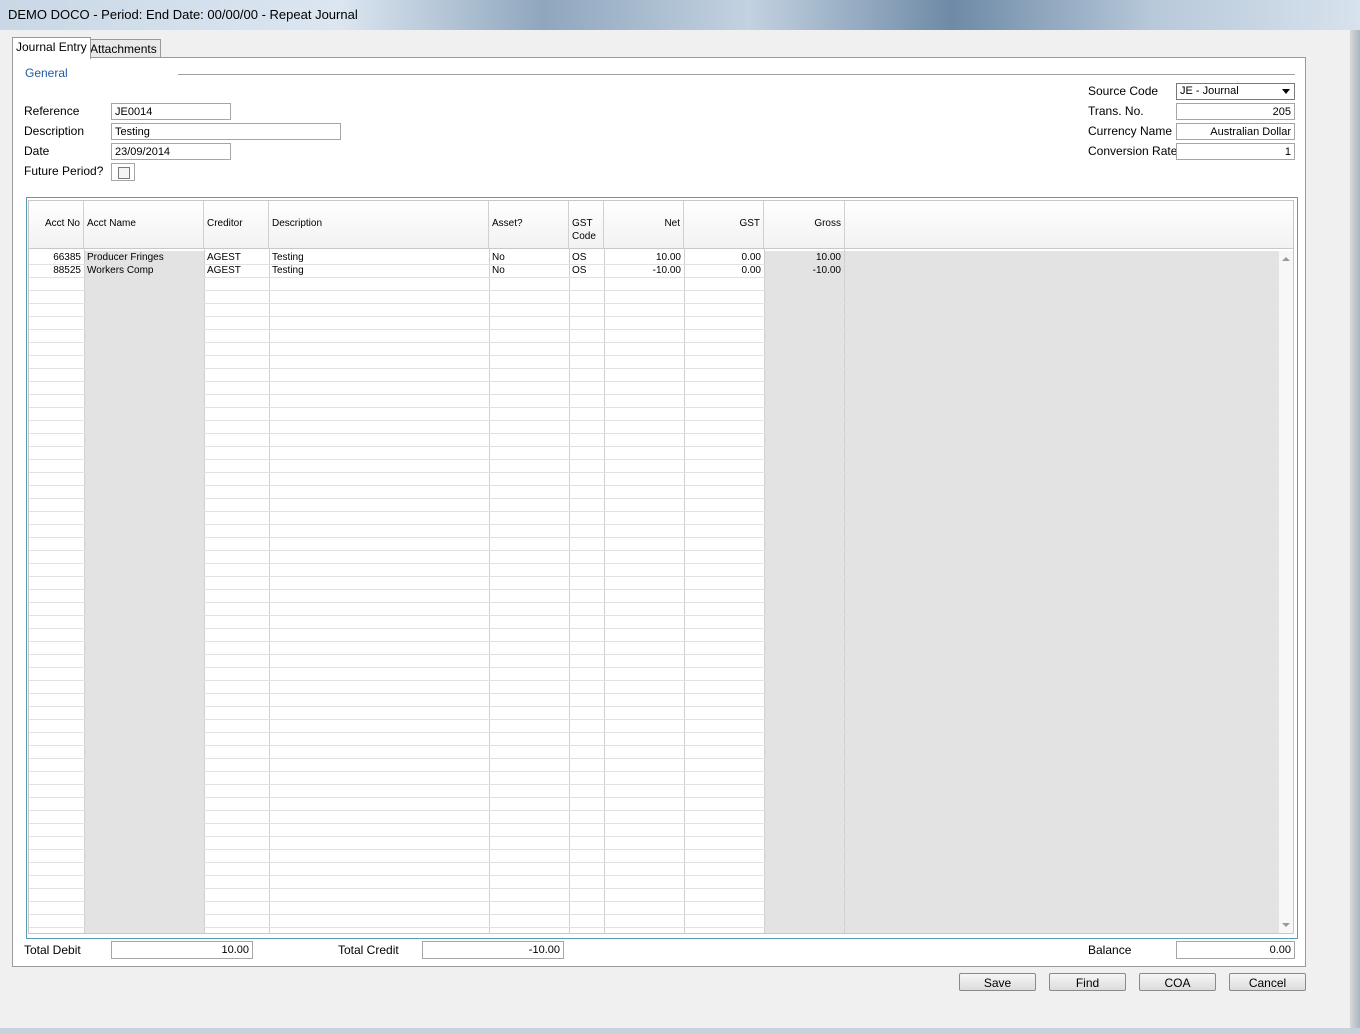 The image size is (1360, 1034). I want to click on cell-acct-no: 66385, so click(56, 258).